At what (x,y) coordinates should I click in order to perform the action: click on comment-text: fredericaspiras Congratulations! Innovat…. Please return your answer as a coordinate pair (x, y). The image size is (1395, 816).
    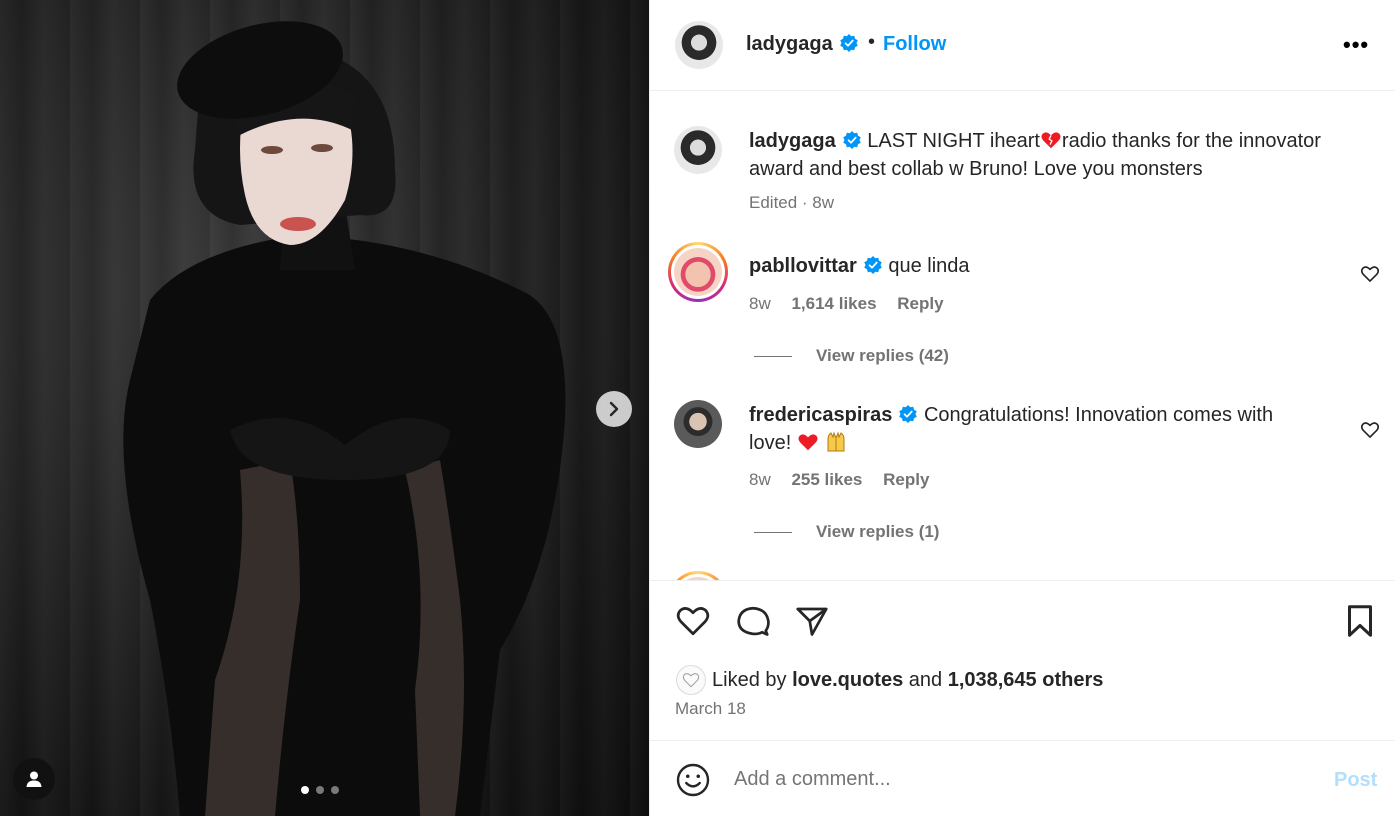
    Looking at the image, I should click on (1029, 429).